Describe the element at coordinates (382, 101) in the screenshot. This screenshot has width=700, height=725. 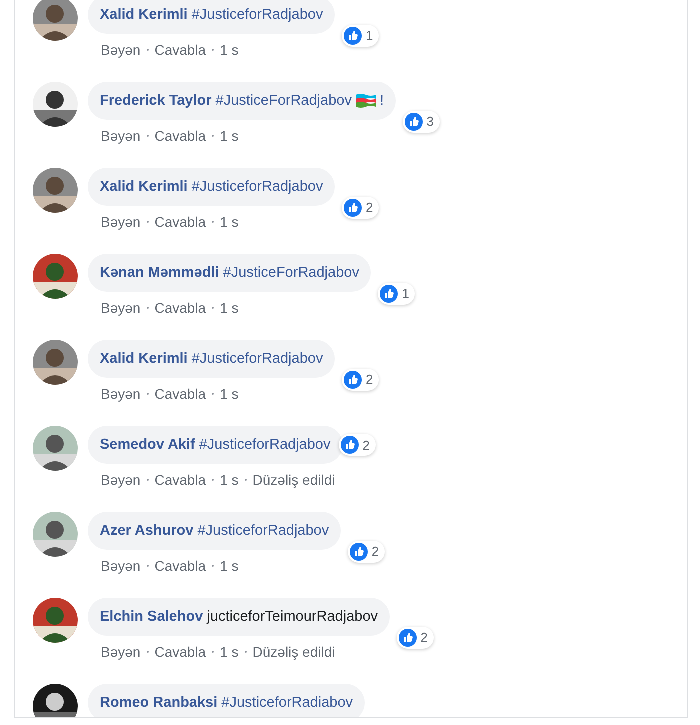
I see `comment-text: !` at that location.